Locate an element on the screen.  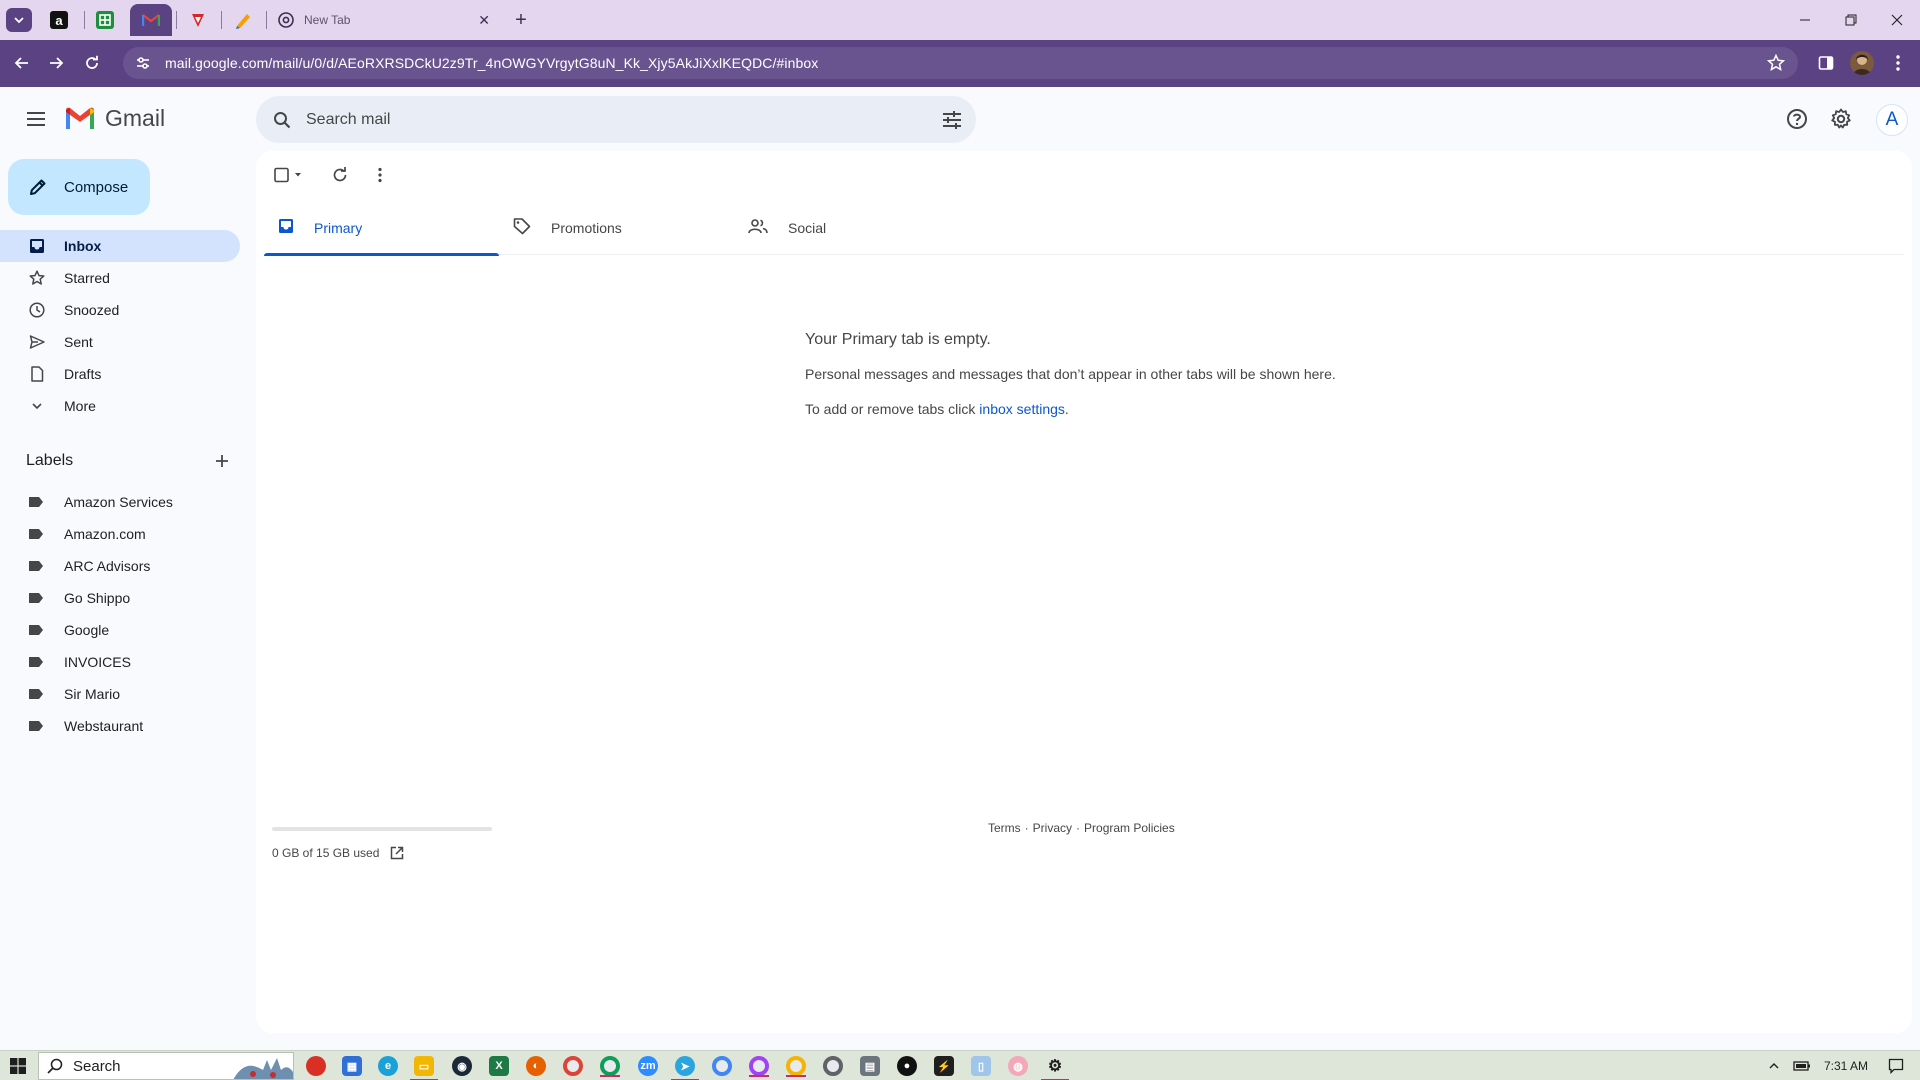
nav-inbox: Inbox is located at coordinates (120, 246).